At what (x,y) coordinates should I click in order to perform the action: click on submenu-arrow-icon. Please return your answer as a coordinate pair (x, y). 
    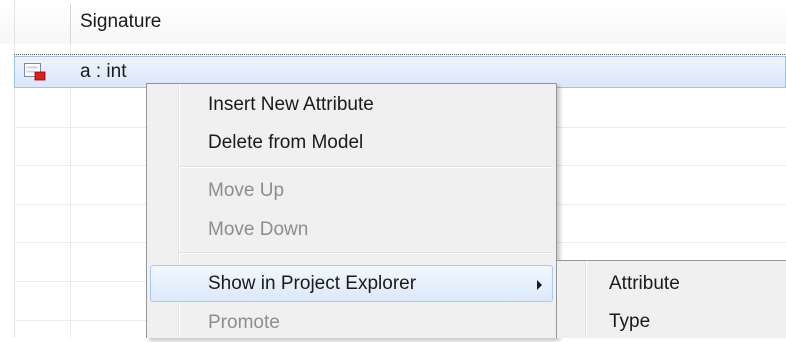
    Looking at the image, I should click on (539, 285).